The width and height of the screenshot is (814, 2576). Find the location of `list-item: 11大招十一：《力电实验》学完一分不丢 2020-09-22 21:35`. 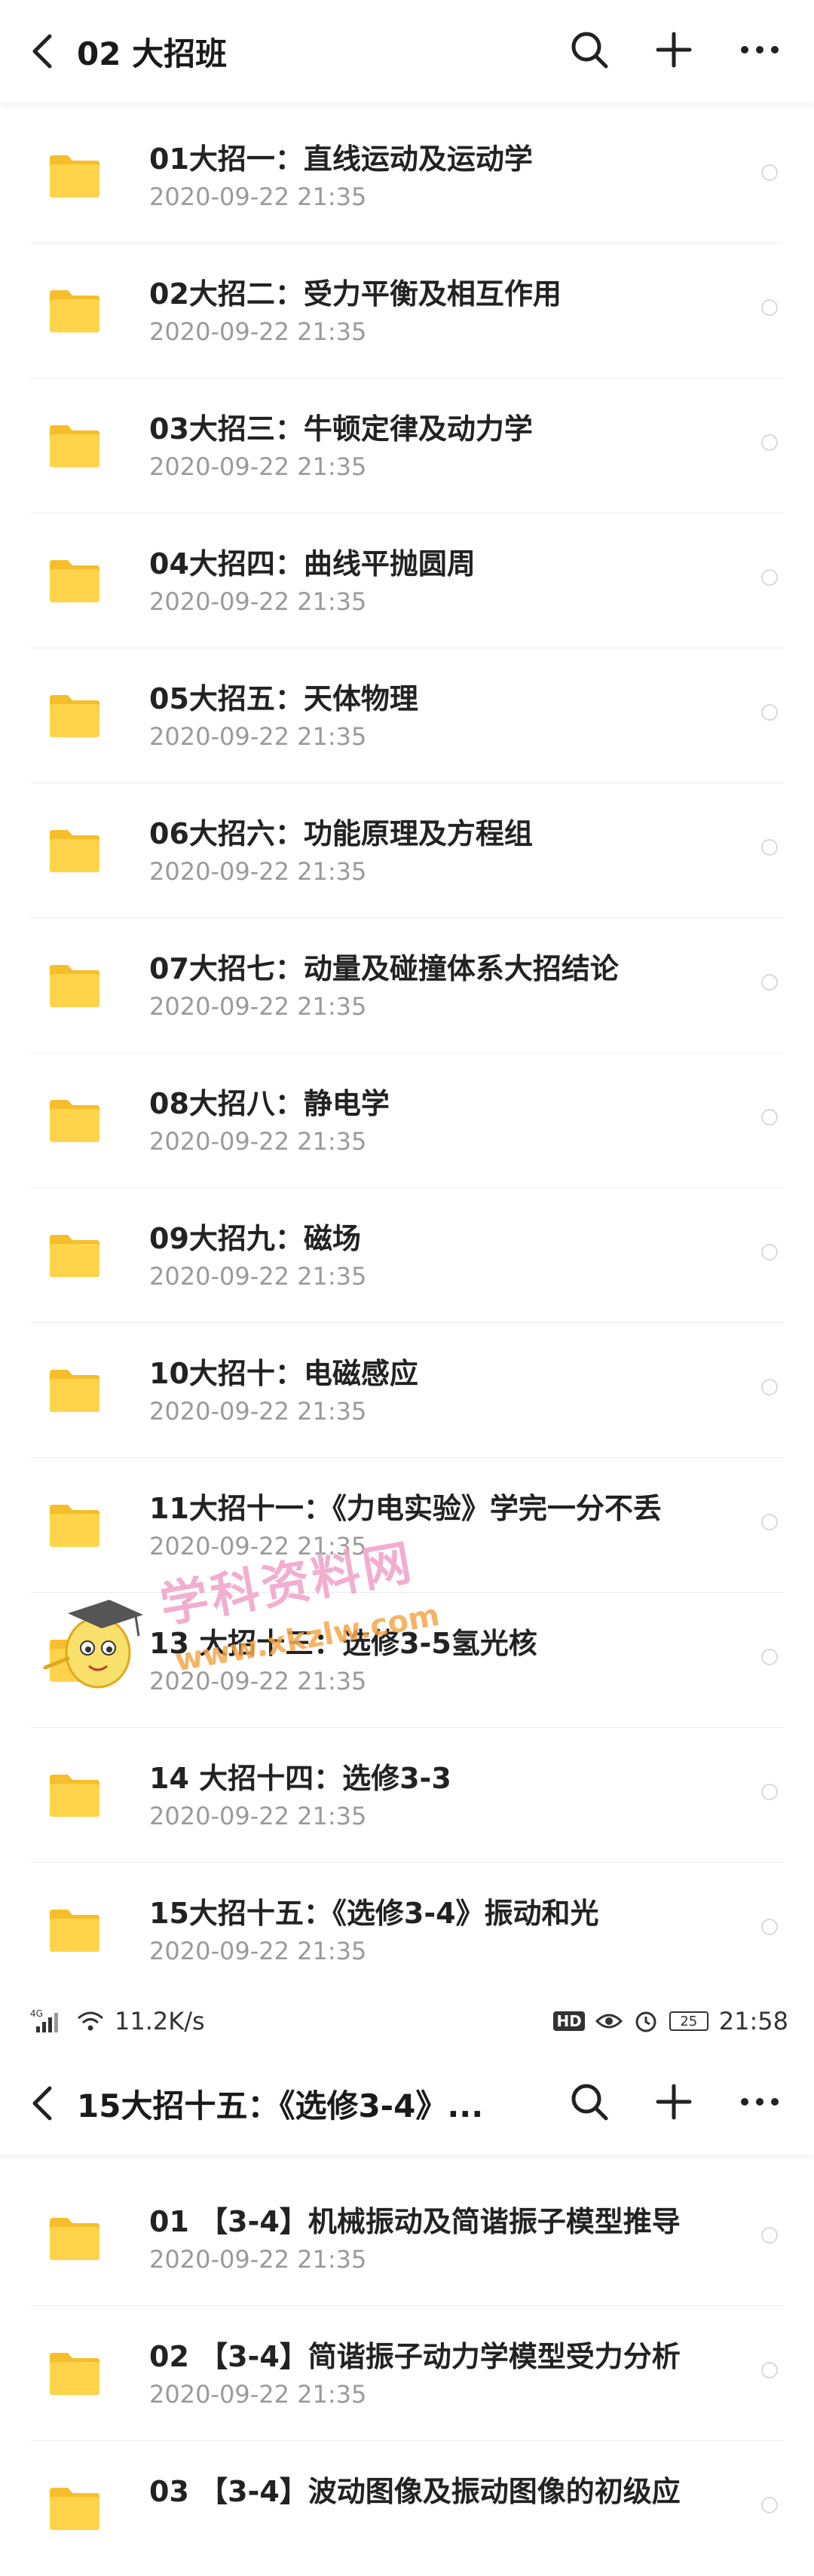

list-item: 11大招十一：《力电实验》学完一分不丢 2020-09-22 21:35 is located at coordinates (407, 1525).